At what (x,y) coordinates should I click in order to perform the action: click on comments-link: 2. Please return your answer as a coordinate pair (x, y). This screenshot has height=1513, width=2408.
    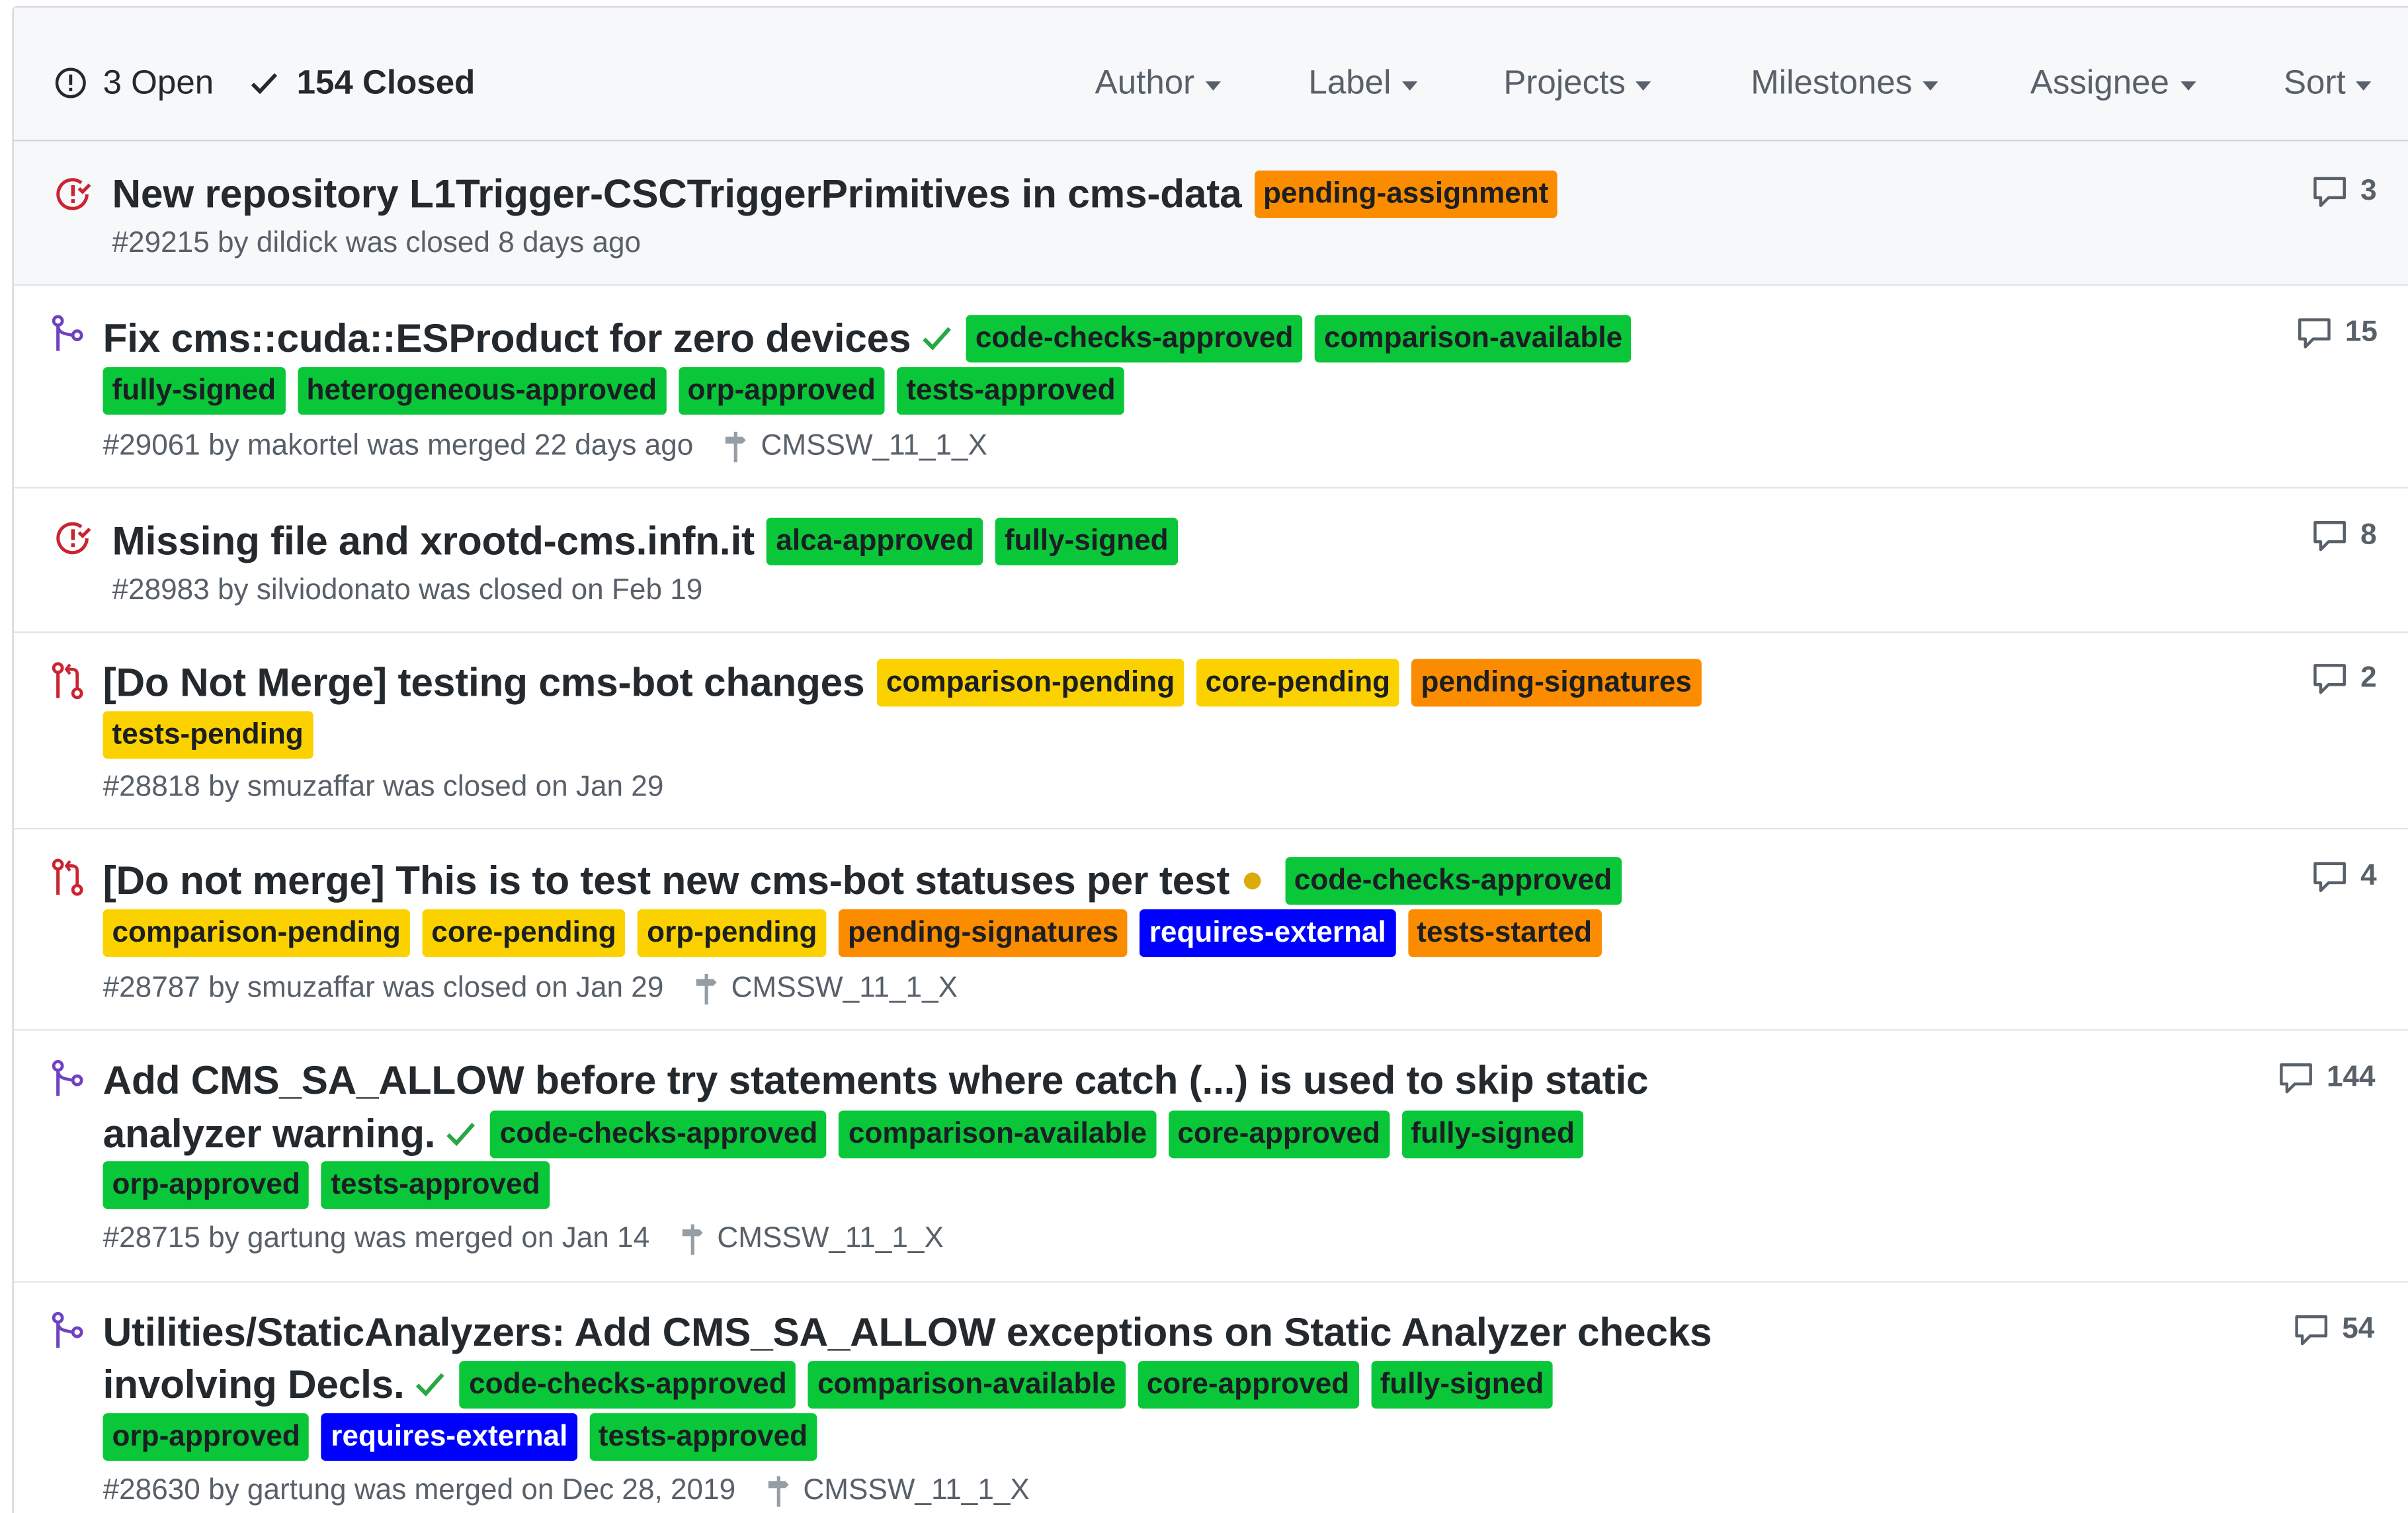
    Looking at the image, I should click on (2344, 679).